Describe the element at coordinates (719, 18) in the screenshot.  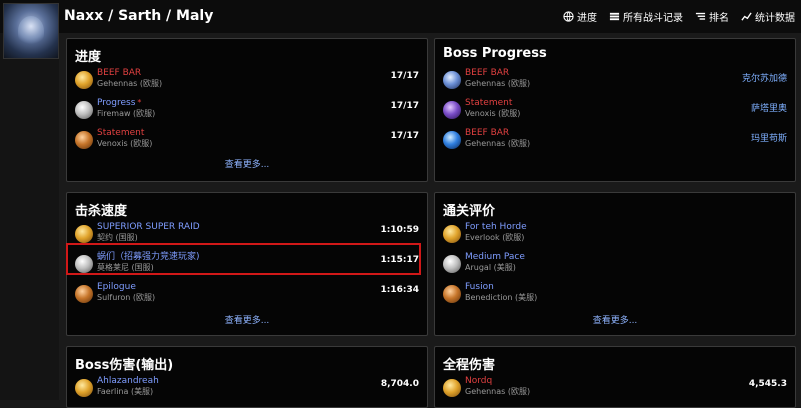
I see `nav-ranking-label: 排名` at that location.